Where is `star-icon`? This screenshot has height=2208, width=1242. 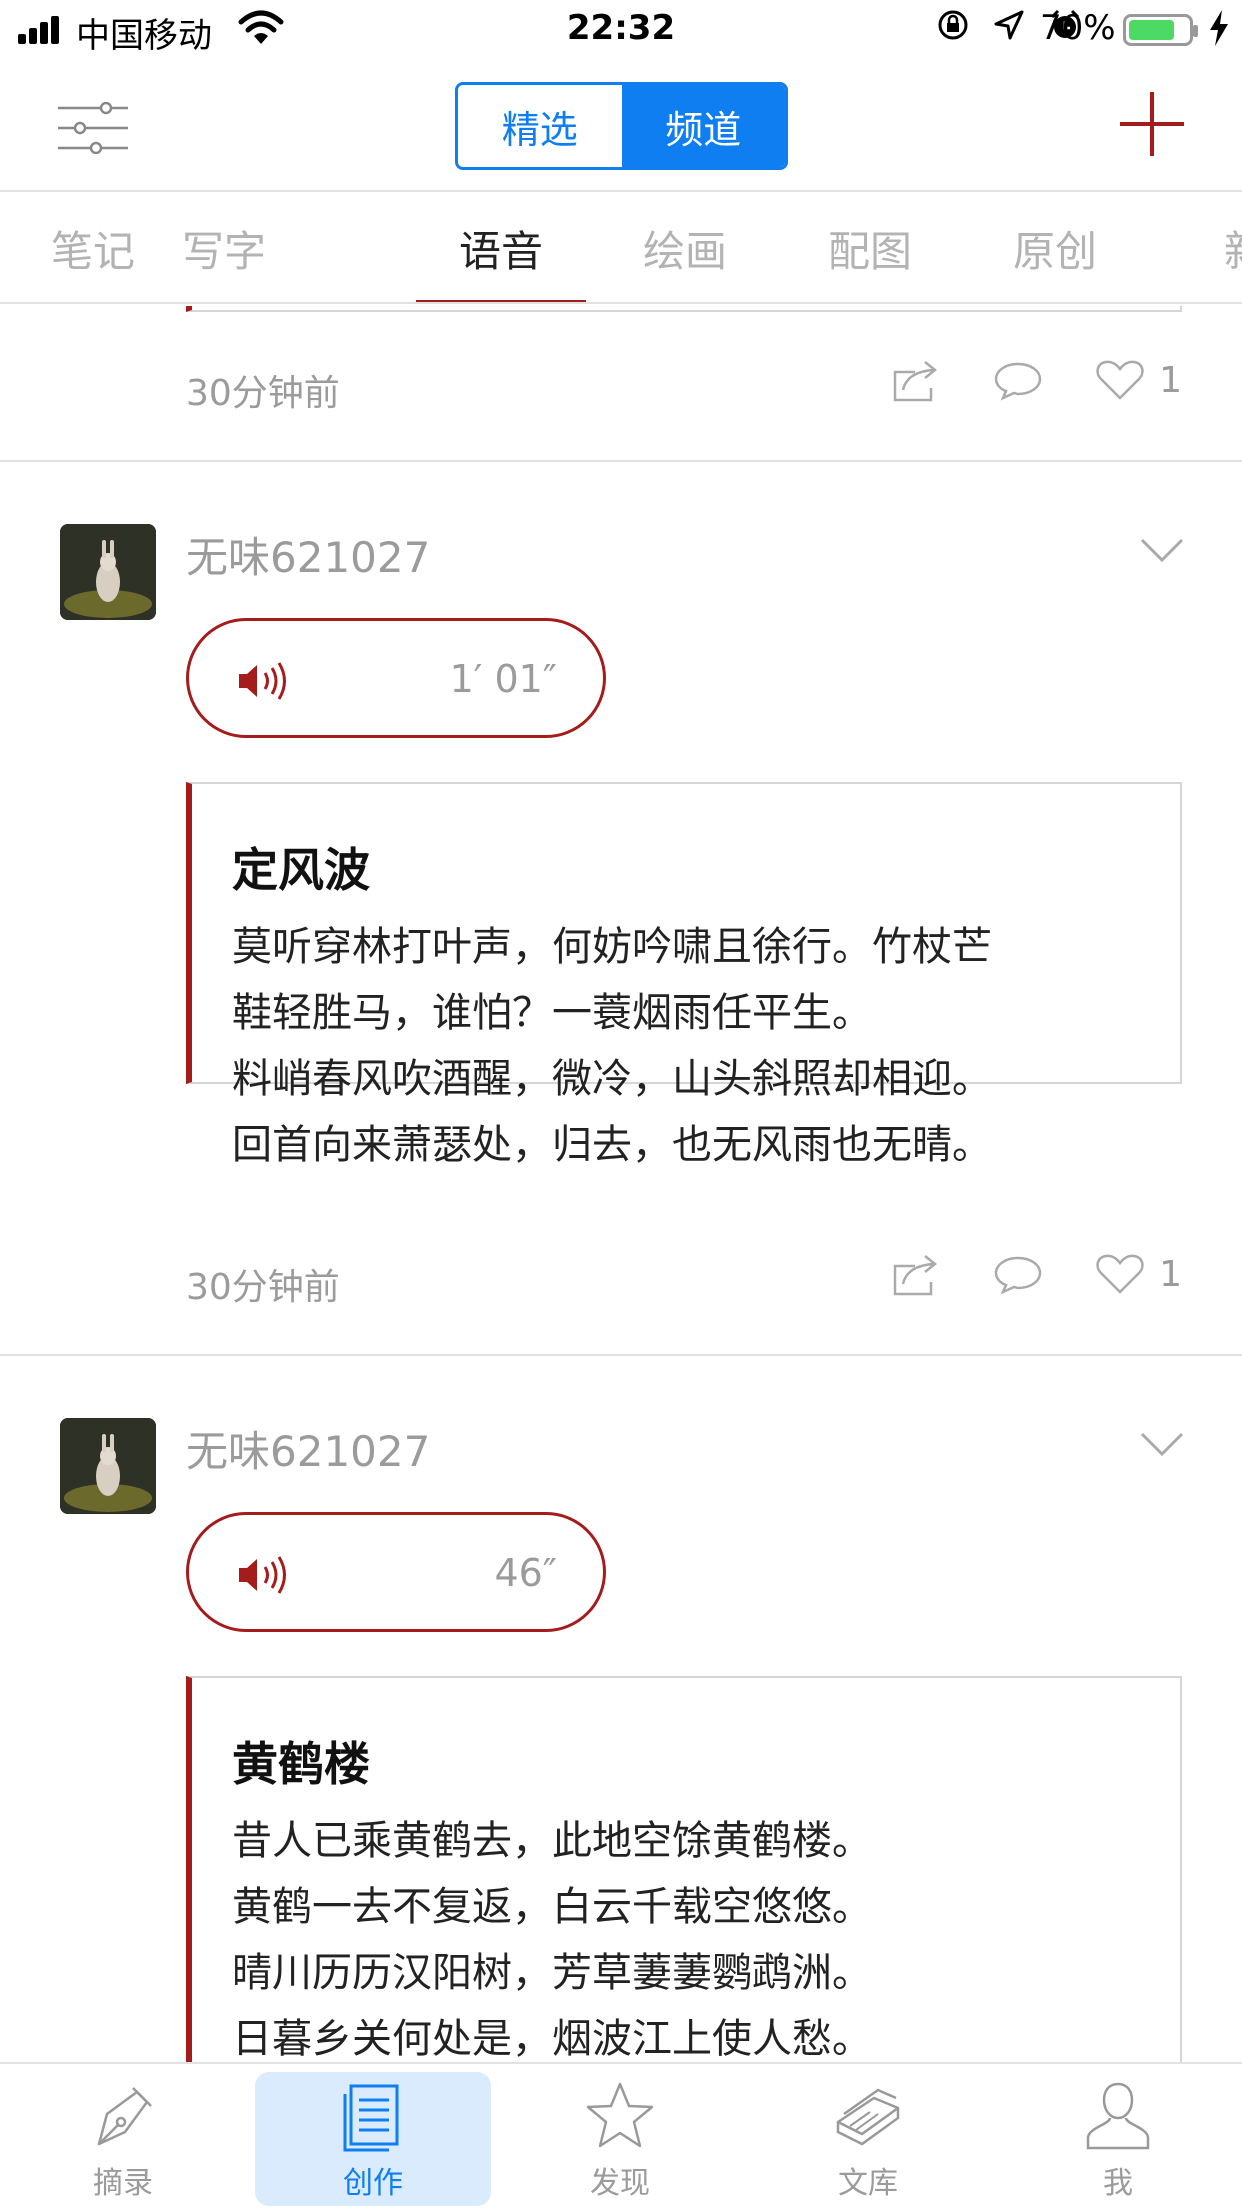 star-icon is located at coordinates (620, 2115).